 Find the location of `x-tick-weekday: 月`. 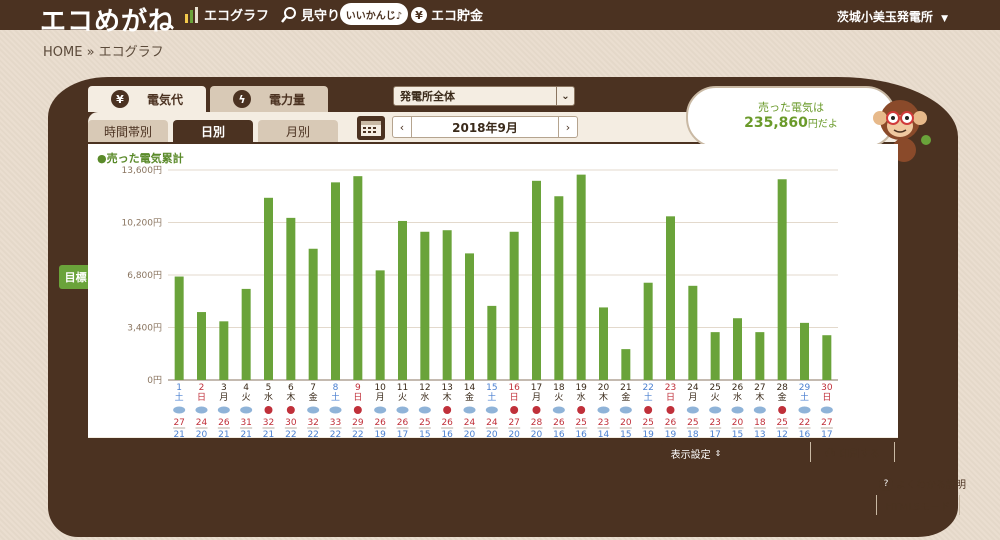

x-tick-weekday: 月 is located at coordinates (380, 397).